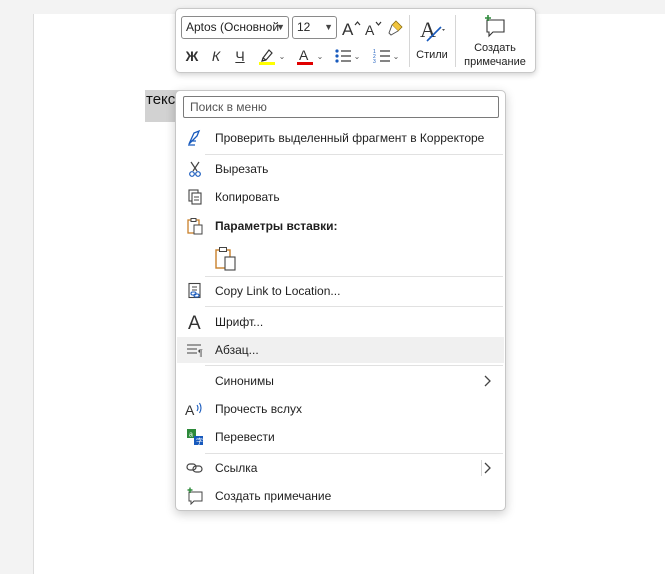 Image resolution: width=665 pixels, height=574 pixels. I want to click on menu-item-label: Прочесть вслух, so click(258, 409).